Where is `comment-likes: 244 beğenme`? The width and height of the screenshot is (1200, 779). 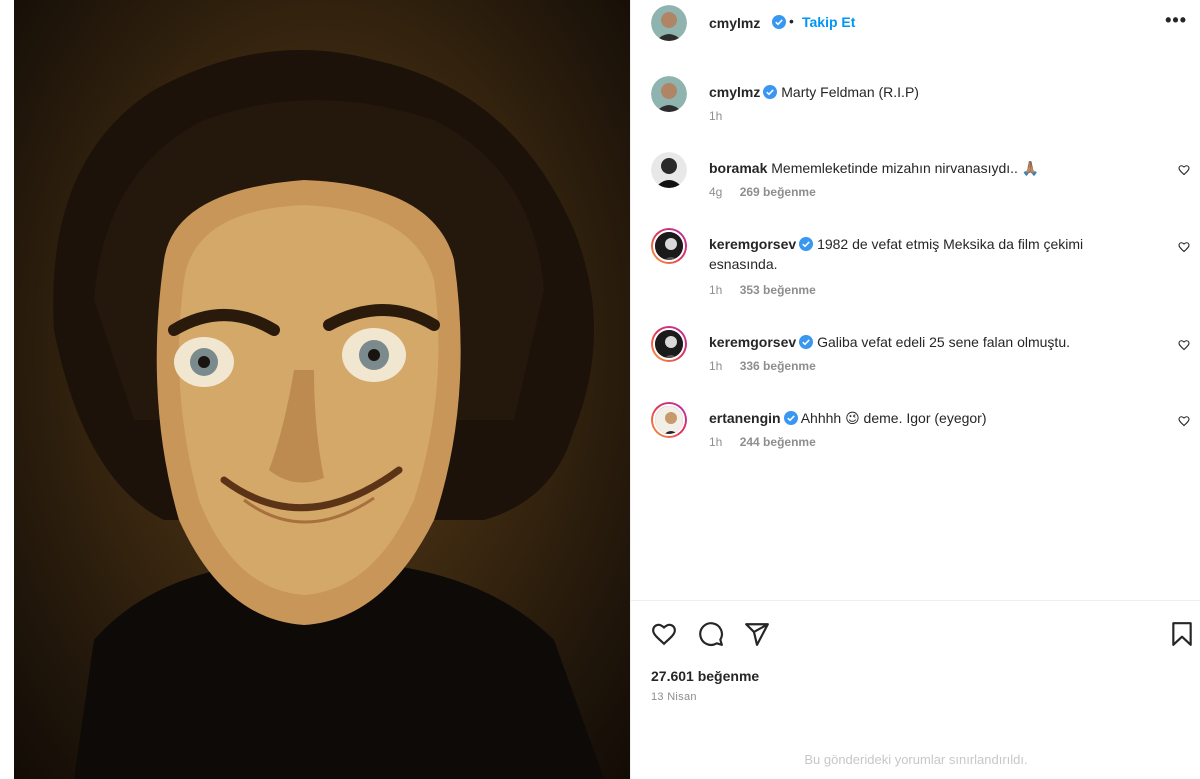 comment-likes: 244 beğenme is located at coordinates (778, 442).